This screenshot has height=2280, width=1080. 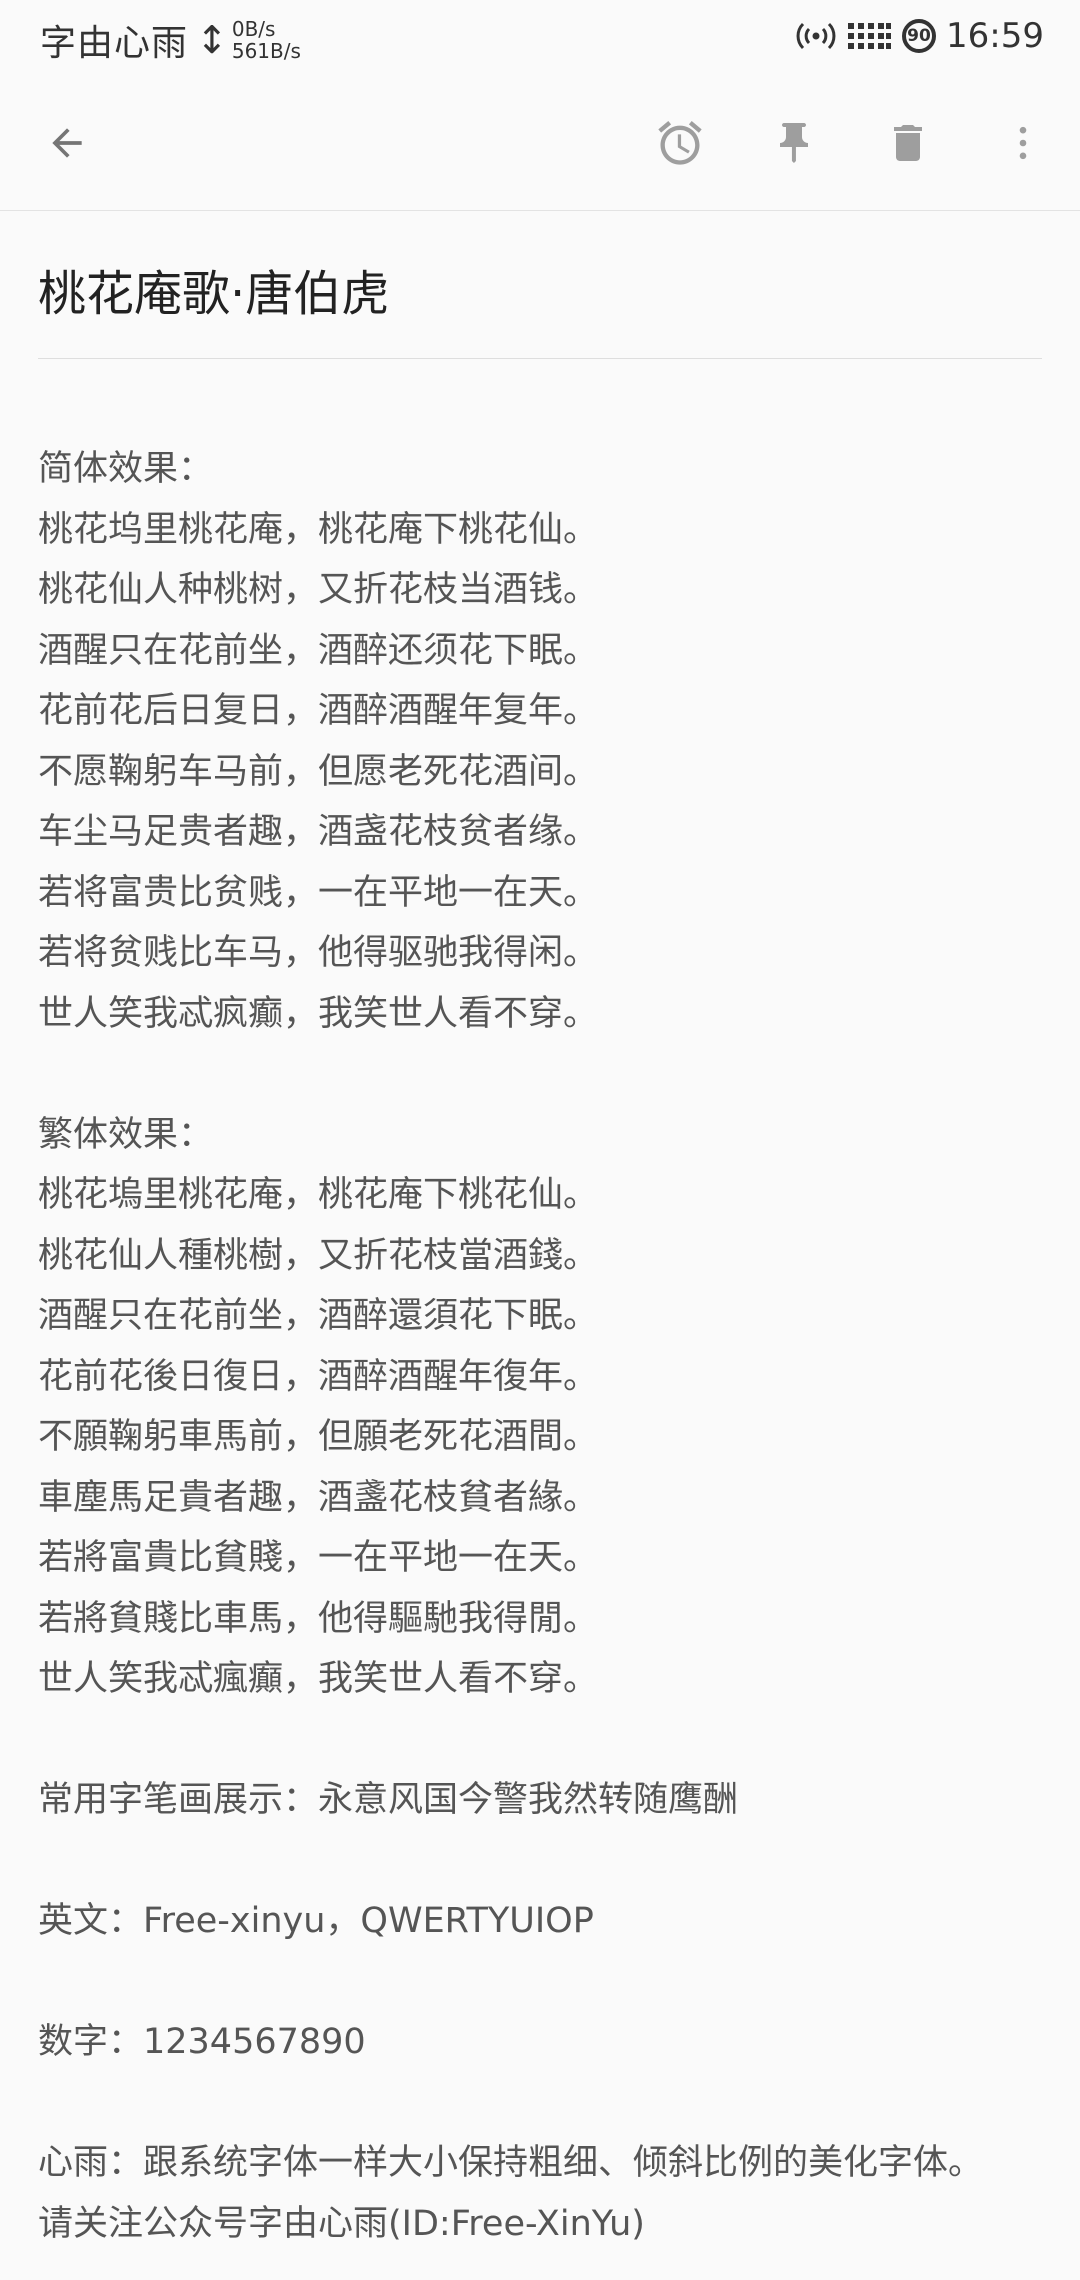 I want to click on alarm-clock-icon, so click(x=680, y=145).